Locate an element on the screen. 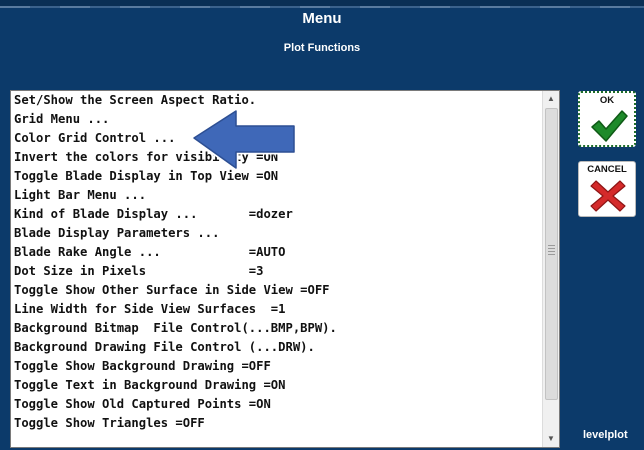 Image resolution: width=644 pixels, height=450 pixels. cancel-button: CANCEL is located at coordinates (607, 189).